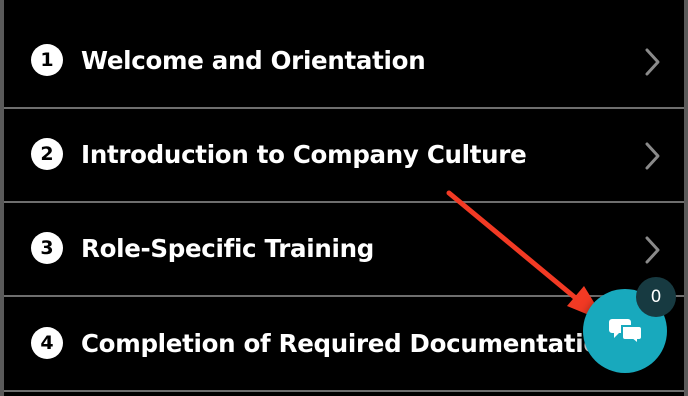 This screenshot has width=688, height=396. What do you see at coordinates (253, 60) in the screenshot?
I see `step-title: Welcome and Orientation` at bounding box center [253, 60].